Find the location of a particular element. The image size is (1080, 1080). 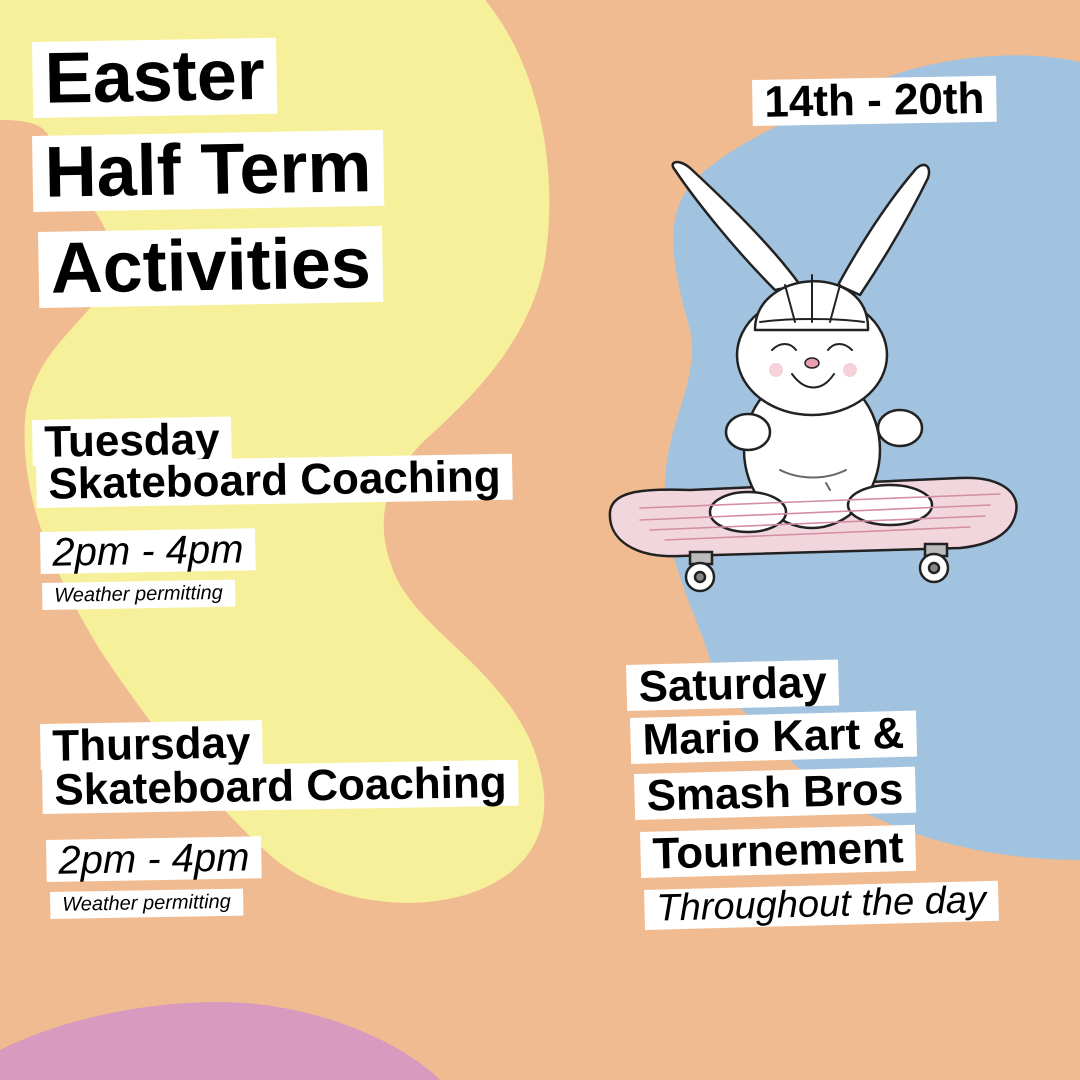

bunny-left-blush is located at coordinates (776, 370).